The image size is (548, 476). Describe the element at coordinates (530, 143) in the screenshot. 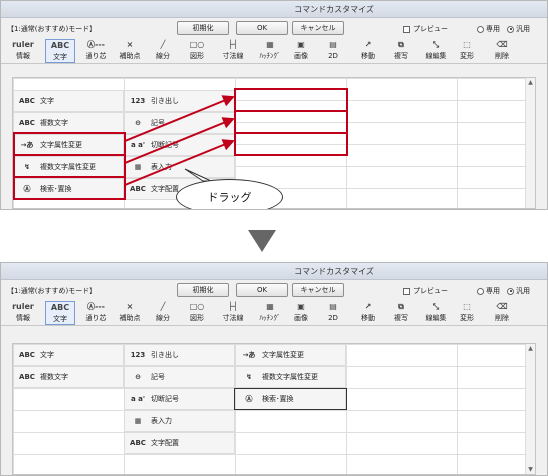

I see `vertical-scrollbar: ▲` at that location.